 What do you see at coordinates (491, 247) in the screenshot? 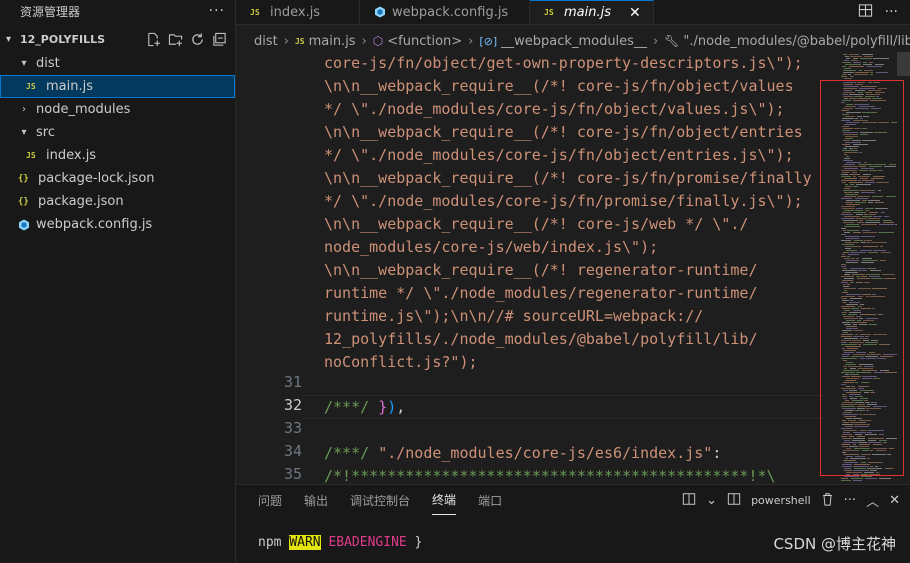
I see `code-line: node_modules/core-js/web/index.js\");` at bounding box center [491, 247].